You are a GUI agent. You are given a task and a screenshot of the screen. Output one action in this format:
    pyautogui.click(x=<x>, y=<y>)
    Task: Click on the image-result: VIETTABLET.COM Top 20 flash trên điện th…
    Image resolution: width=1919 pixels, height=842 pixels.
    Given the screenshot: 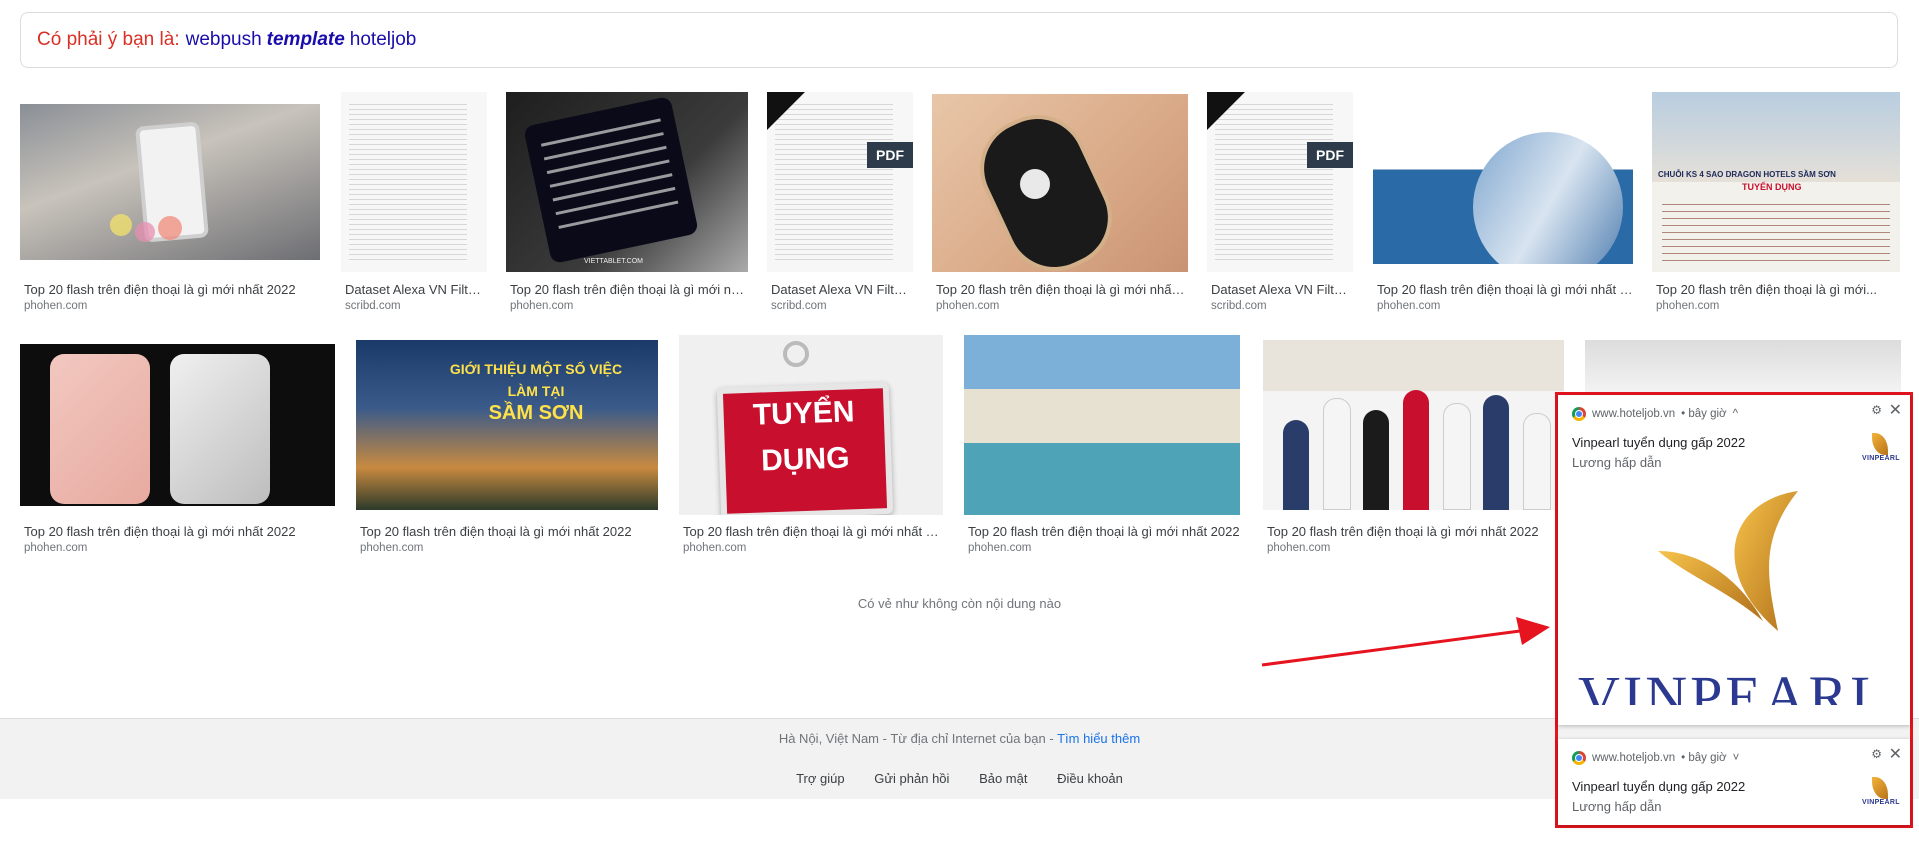 What is the action you would take?
    pyautogui.click(x=627, y=204)
    